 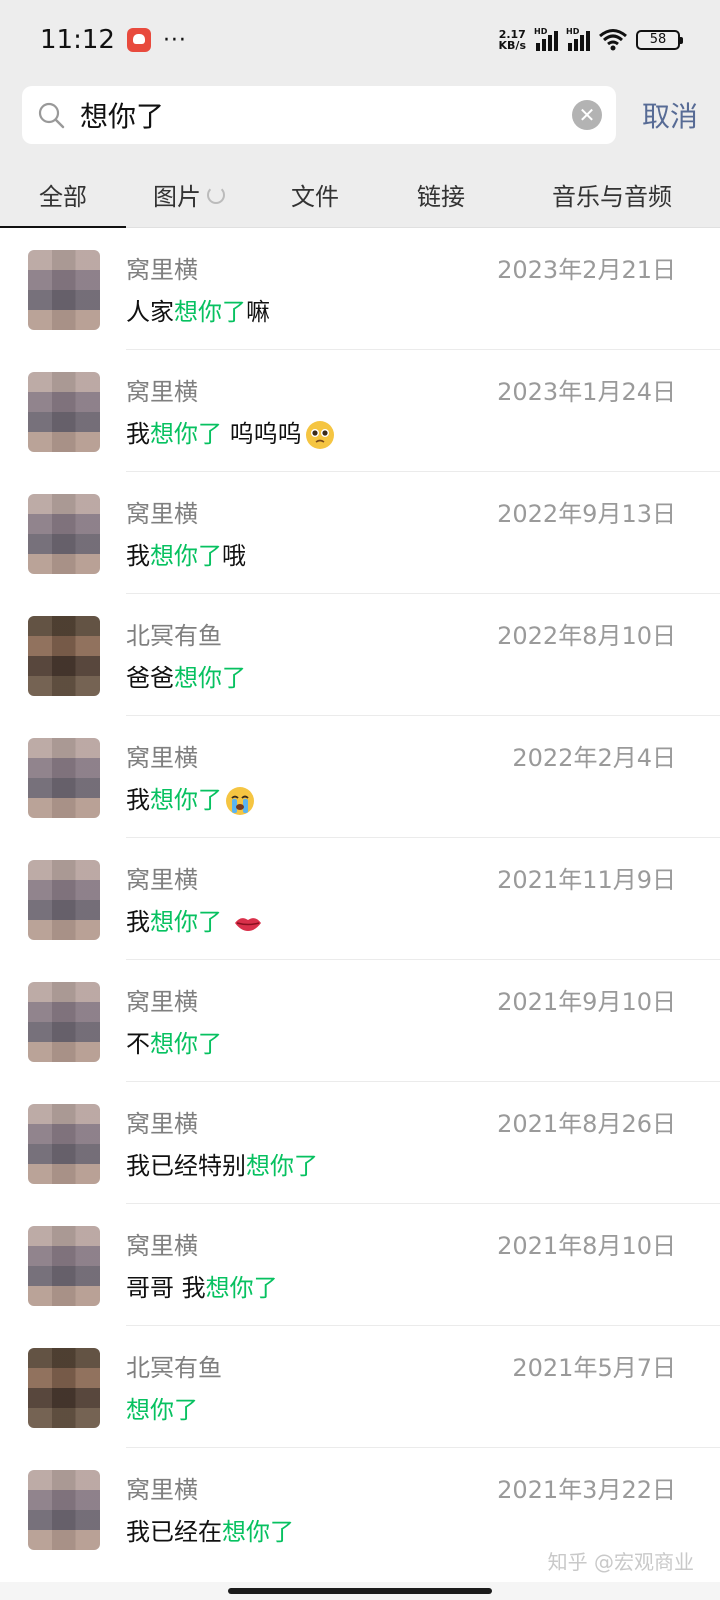 What do you see at coordinates (586, 392) in the screenshot?
I see `message-date: 2023年1月24日` at bounding box center [586, 392].